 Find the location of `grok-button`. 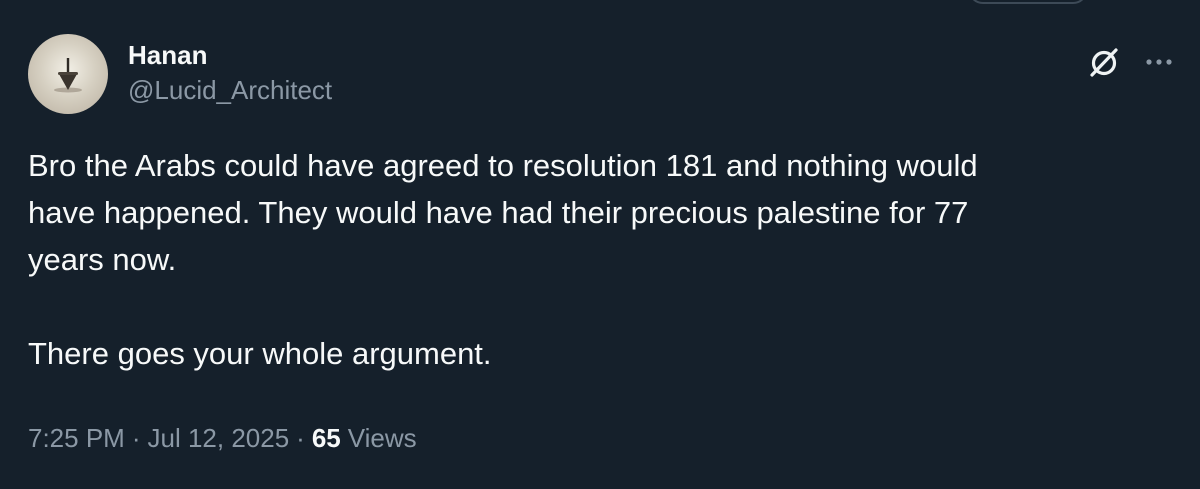

grok-button is located at coordinates (1104, 62).